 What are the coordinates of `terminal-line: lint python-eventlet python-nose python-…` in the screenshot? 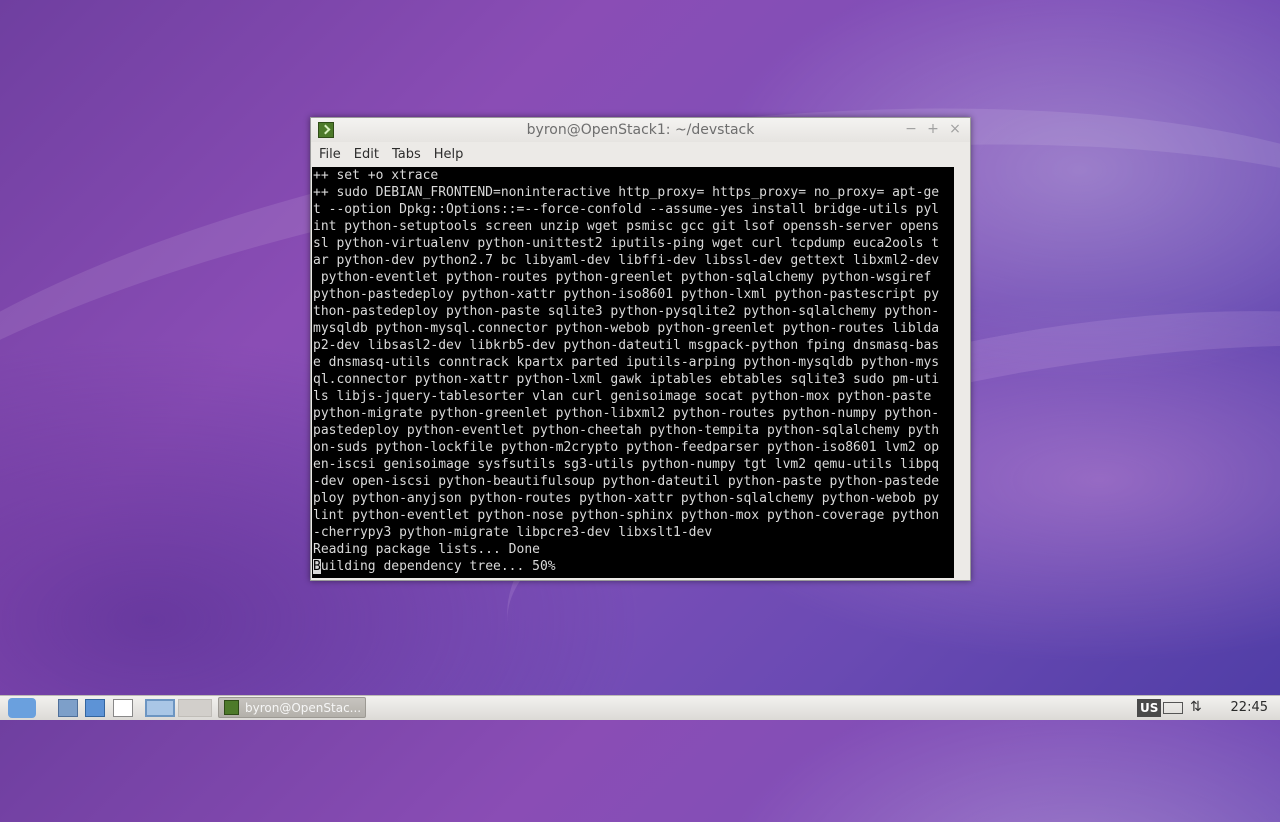 It's located at (626, 515).